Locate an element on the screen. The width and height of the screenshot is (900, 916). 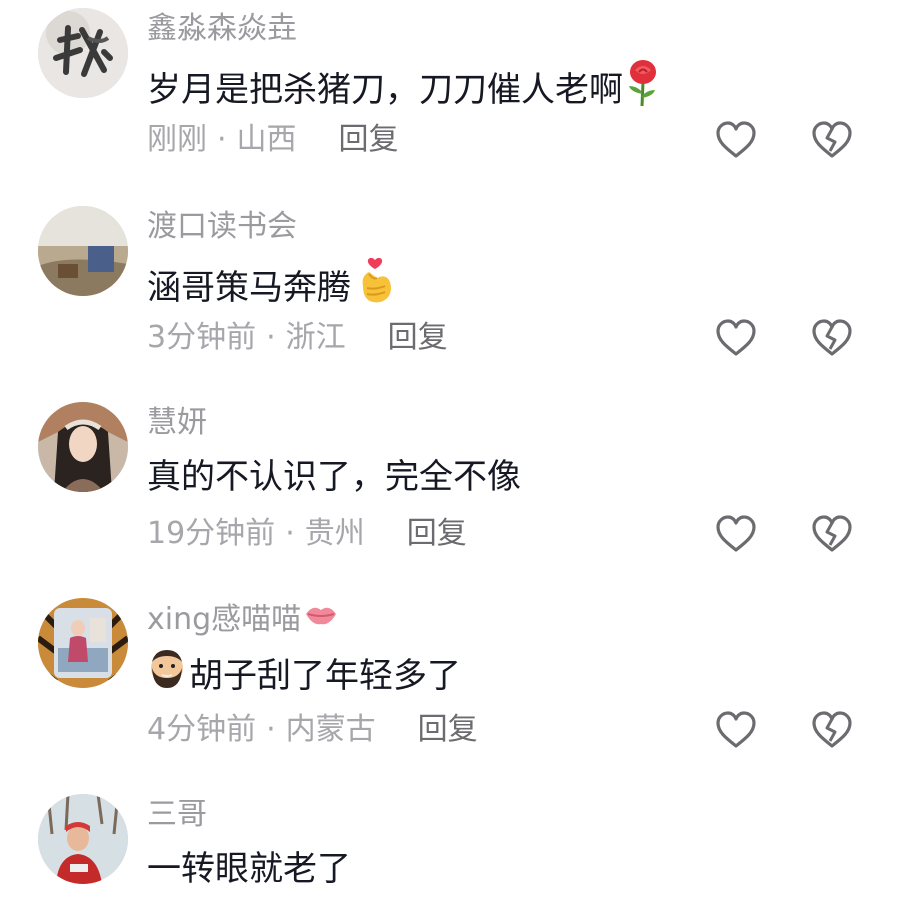
username: xing感喵喵 is located at coordinates (243, 620).